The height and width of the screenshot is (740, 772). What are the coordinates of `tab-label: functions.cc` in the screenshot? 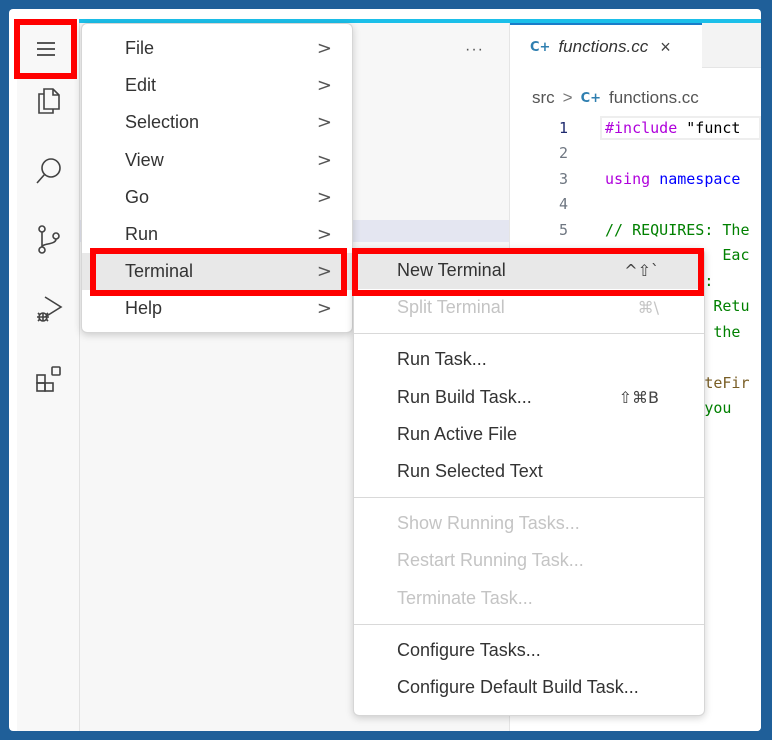 It's located at (603, 46).